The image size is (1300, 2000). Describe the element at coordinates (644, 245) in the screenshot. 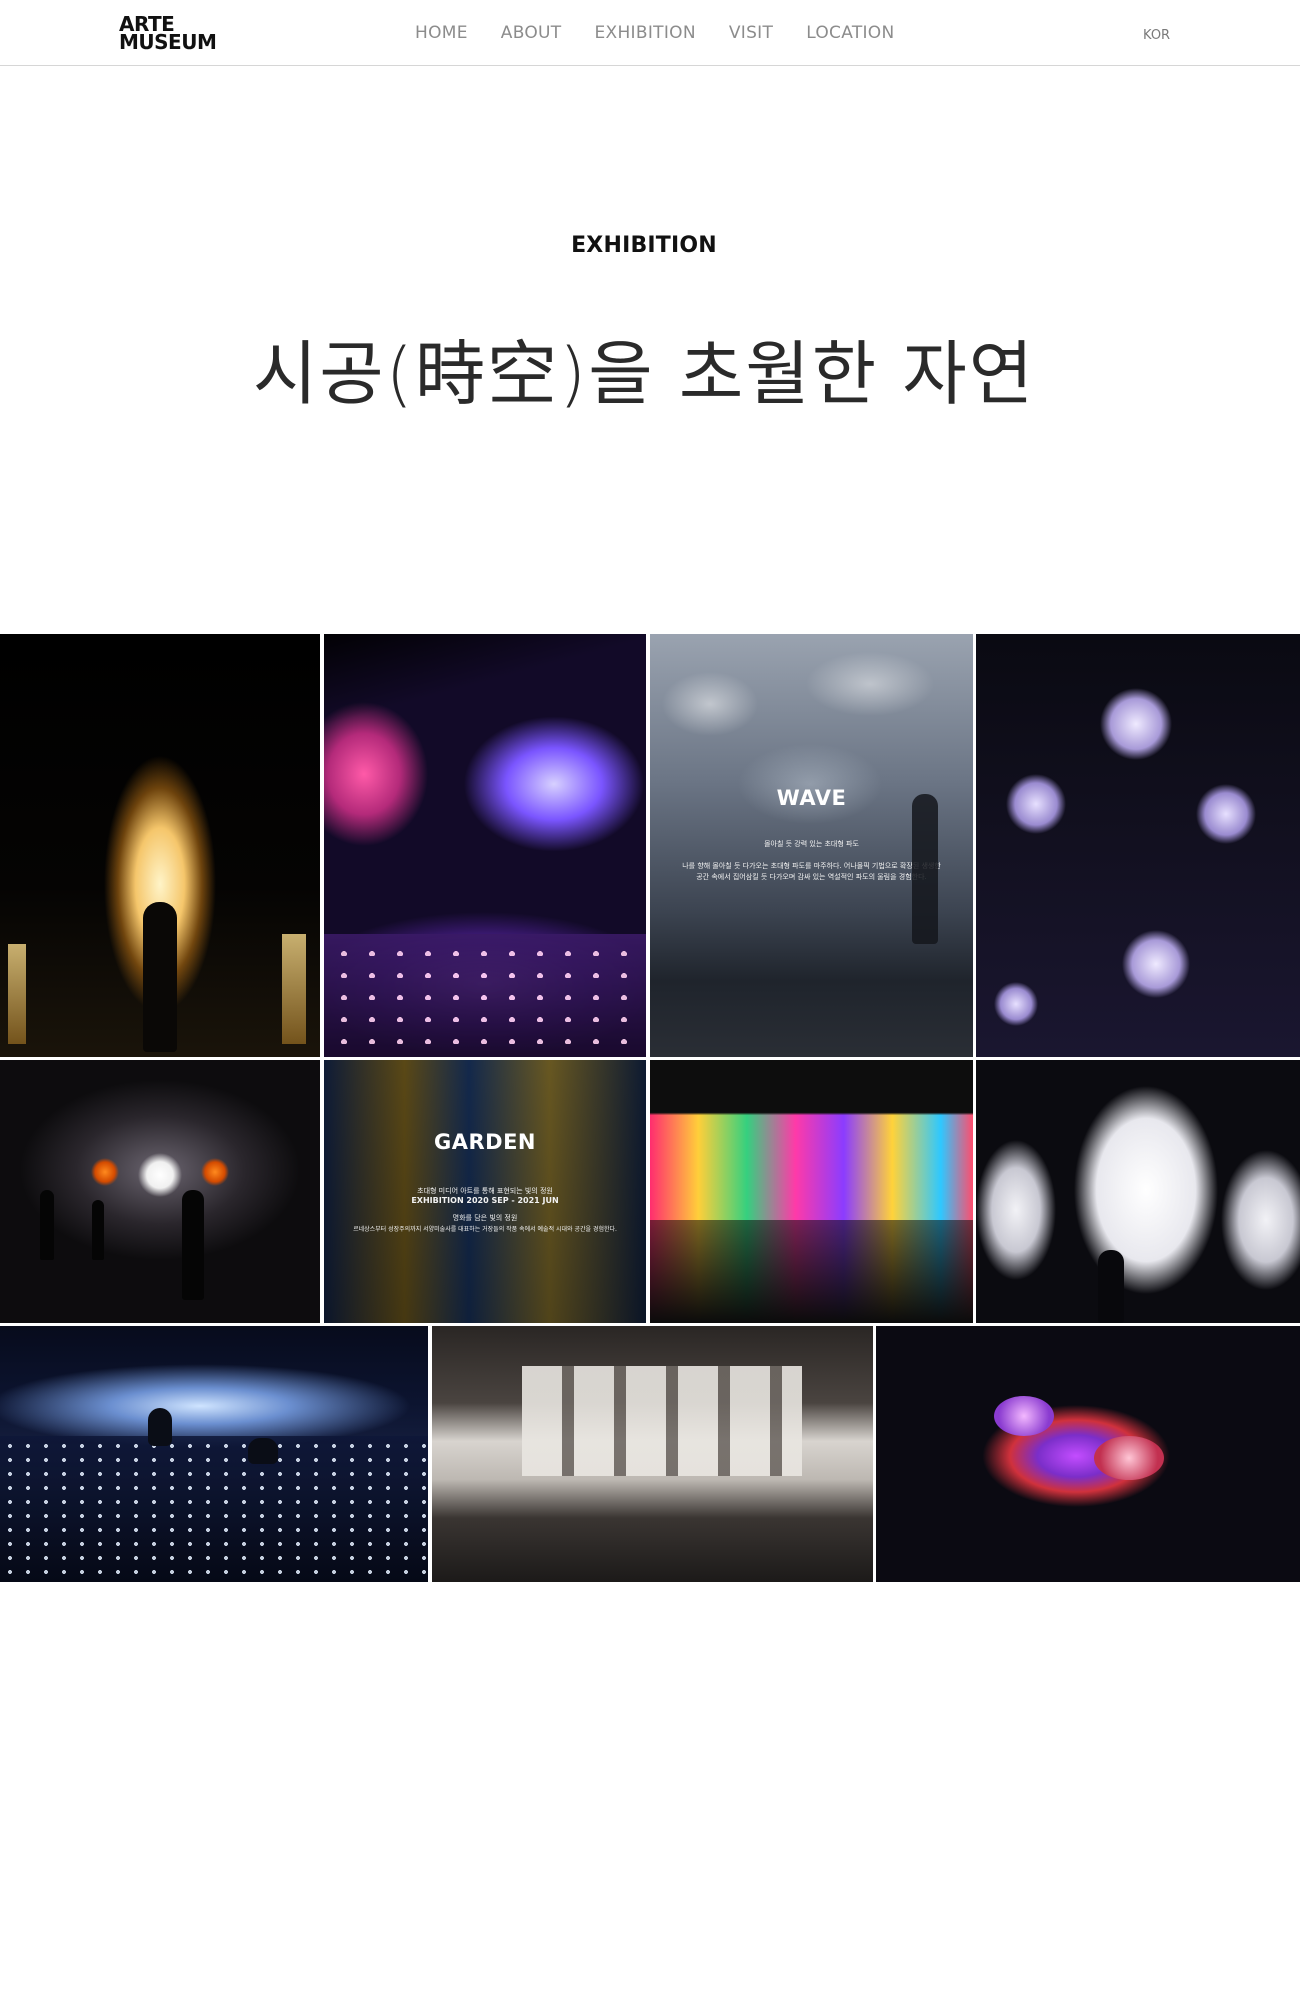

I see `section-label: EXHIBITION` at that location.